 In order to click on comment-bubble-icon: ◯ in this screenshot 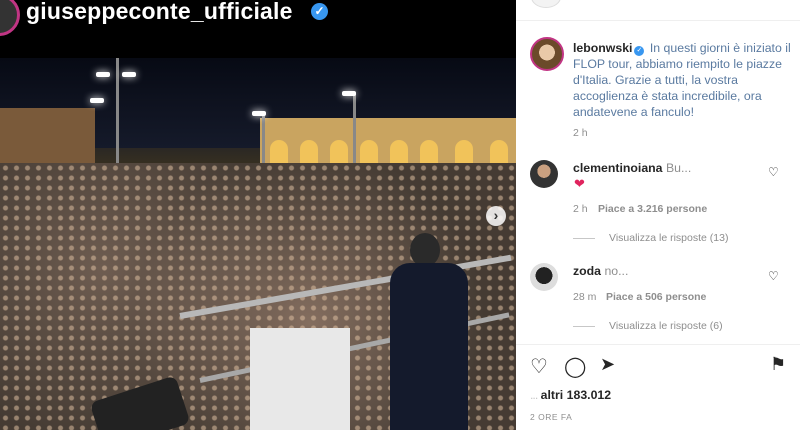, I will do `click(575, 366)`.